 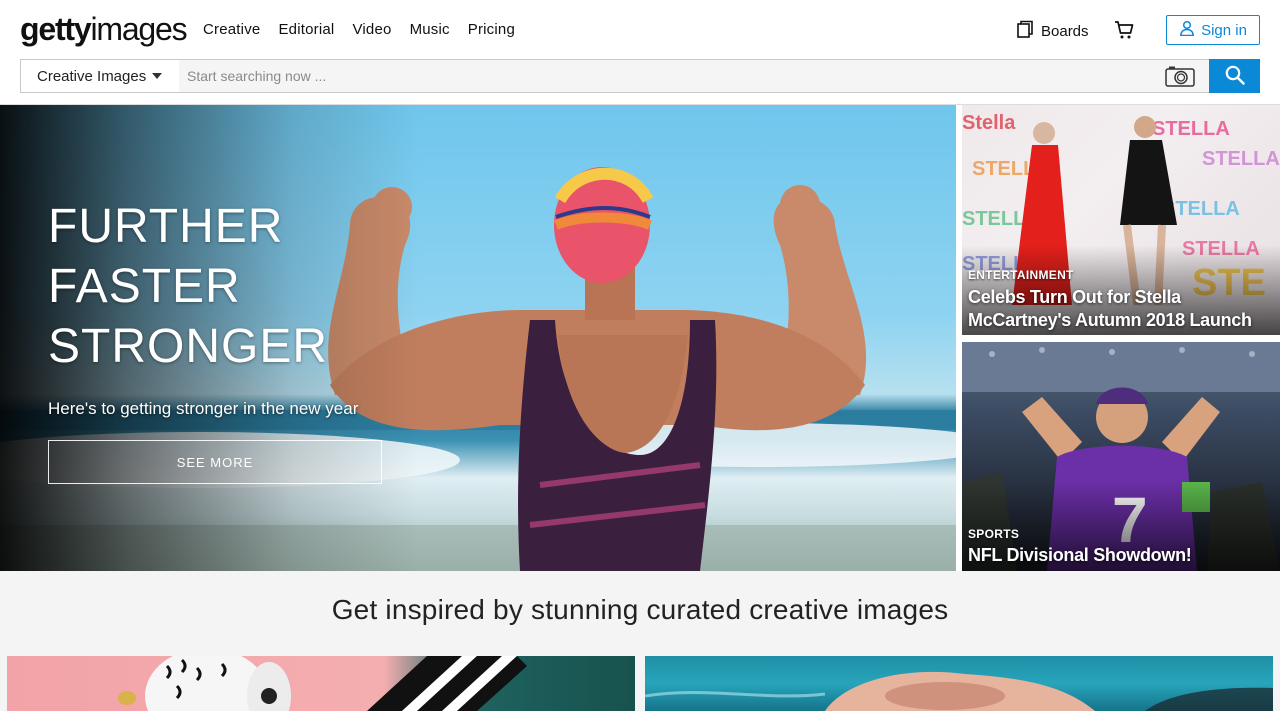 I want to click on nav-link-creative: Creative, so click(x=231, y=30).